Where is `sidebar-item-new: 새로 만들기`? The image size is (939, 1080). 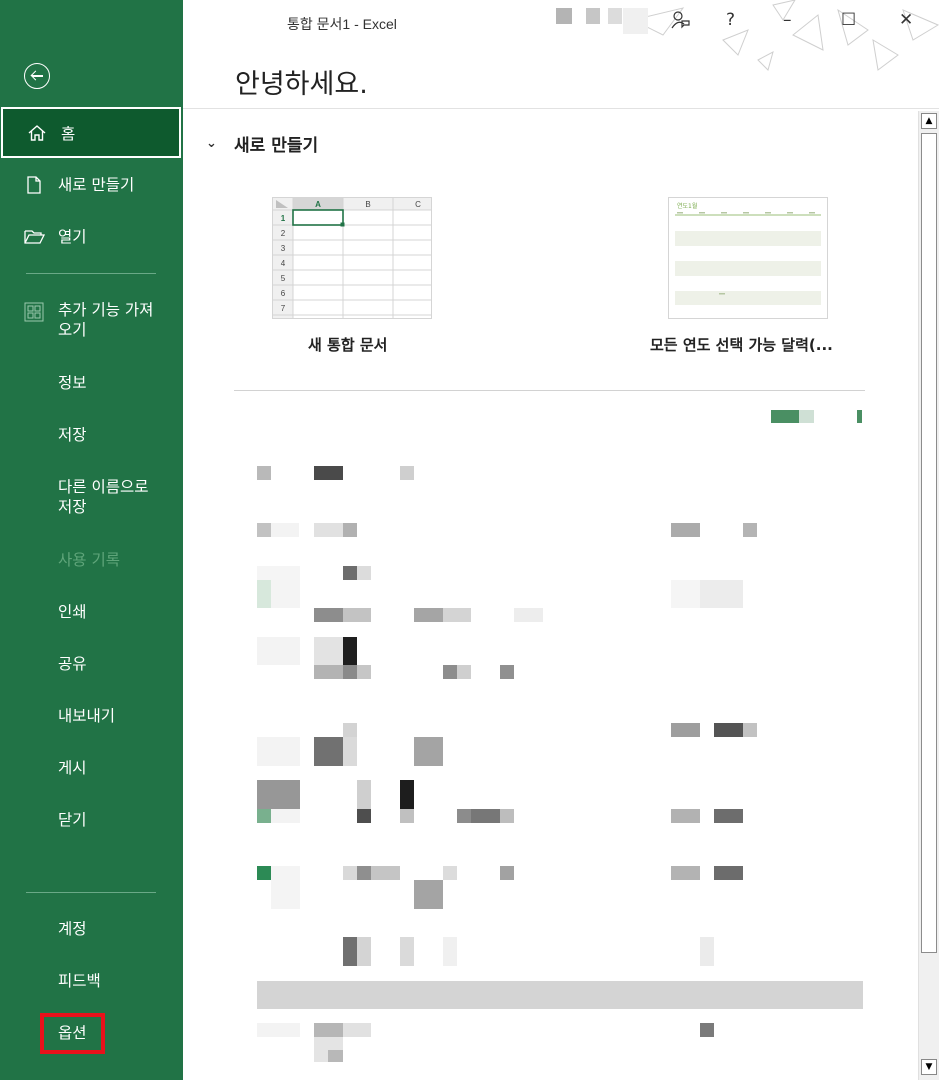 sidebar-item-new: 새로 만들기 is located at coordinates (91, 185).